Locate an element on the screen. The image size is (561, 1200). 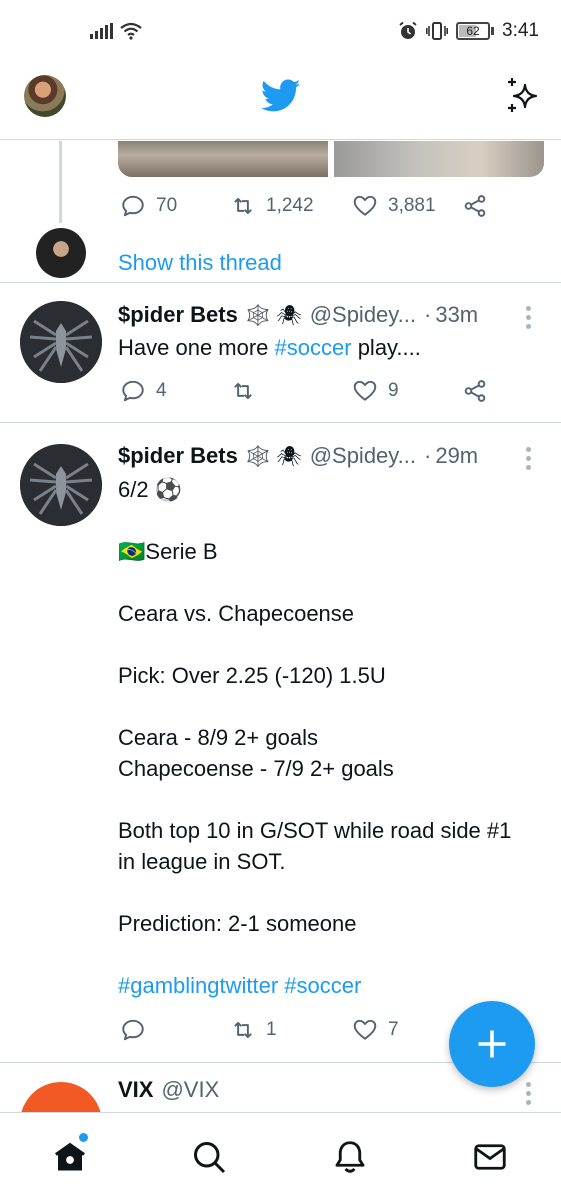
top-app-bar is located at coordinates (280, 102).